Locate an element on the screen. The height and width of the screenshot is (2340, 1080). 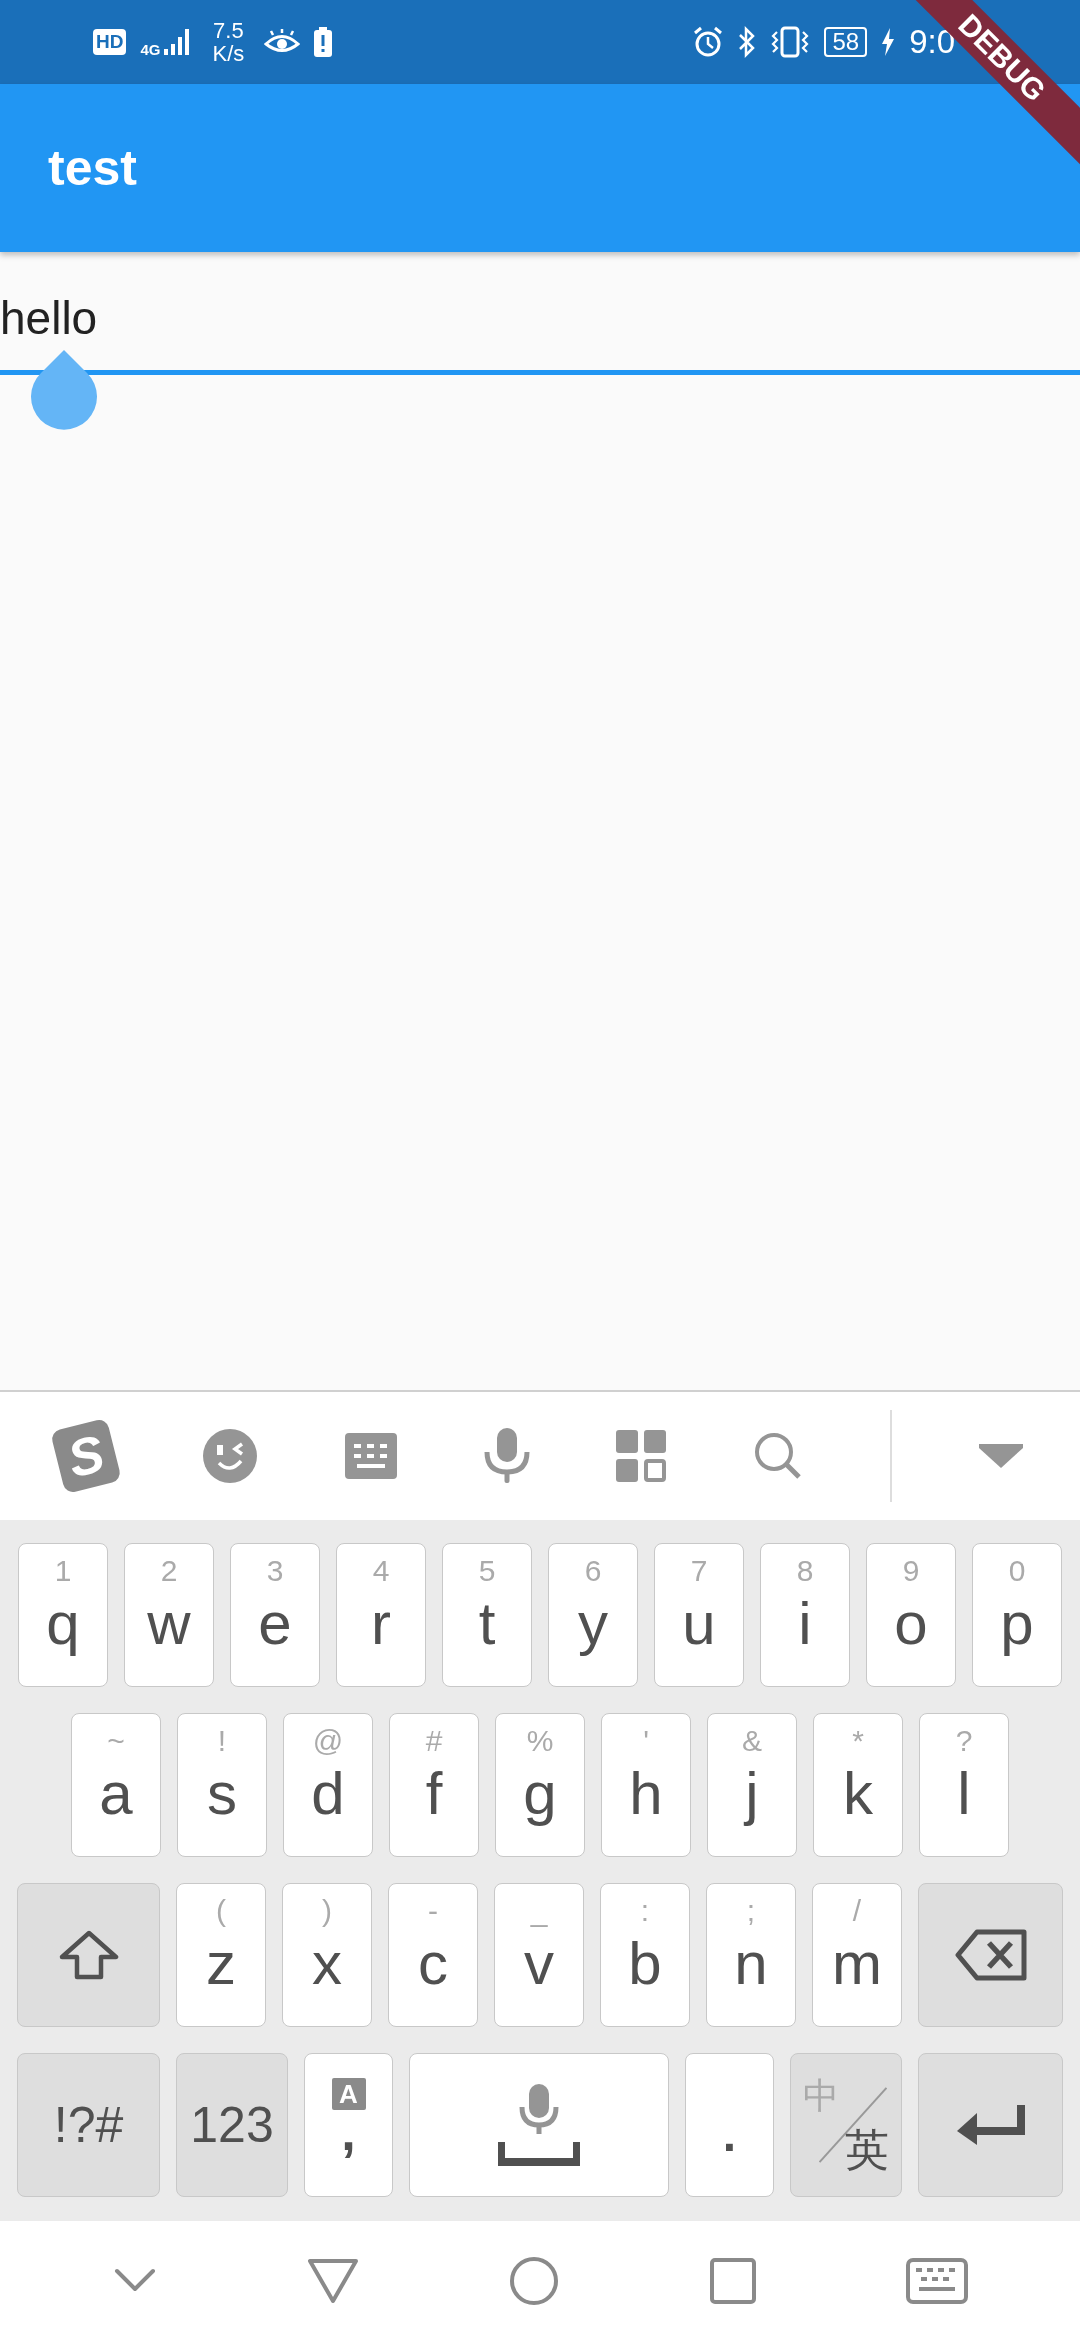
letter-key: ' h is located at coordinates (646, 1785).